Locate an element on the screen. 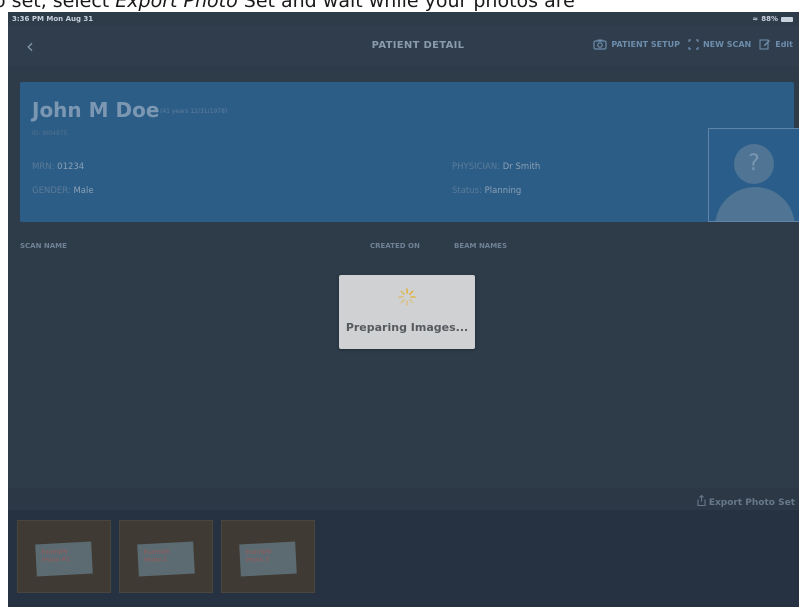 The image size is (799, 607). photo-note-line2: Photo 2 is located at coordinates (155, 560).